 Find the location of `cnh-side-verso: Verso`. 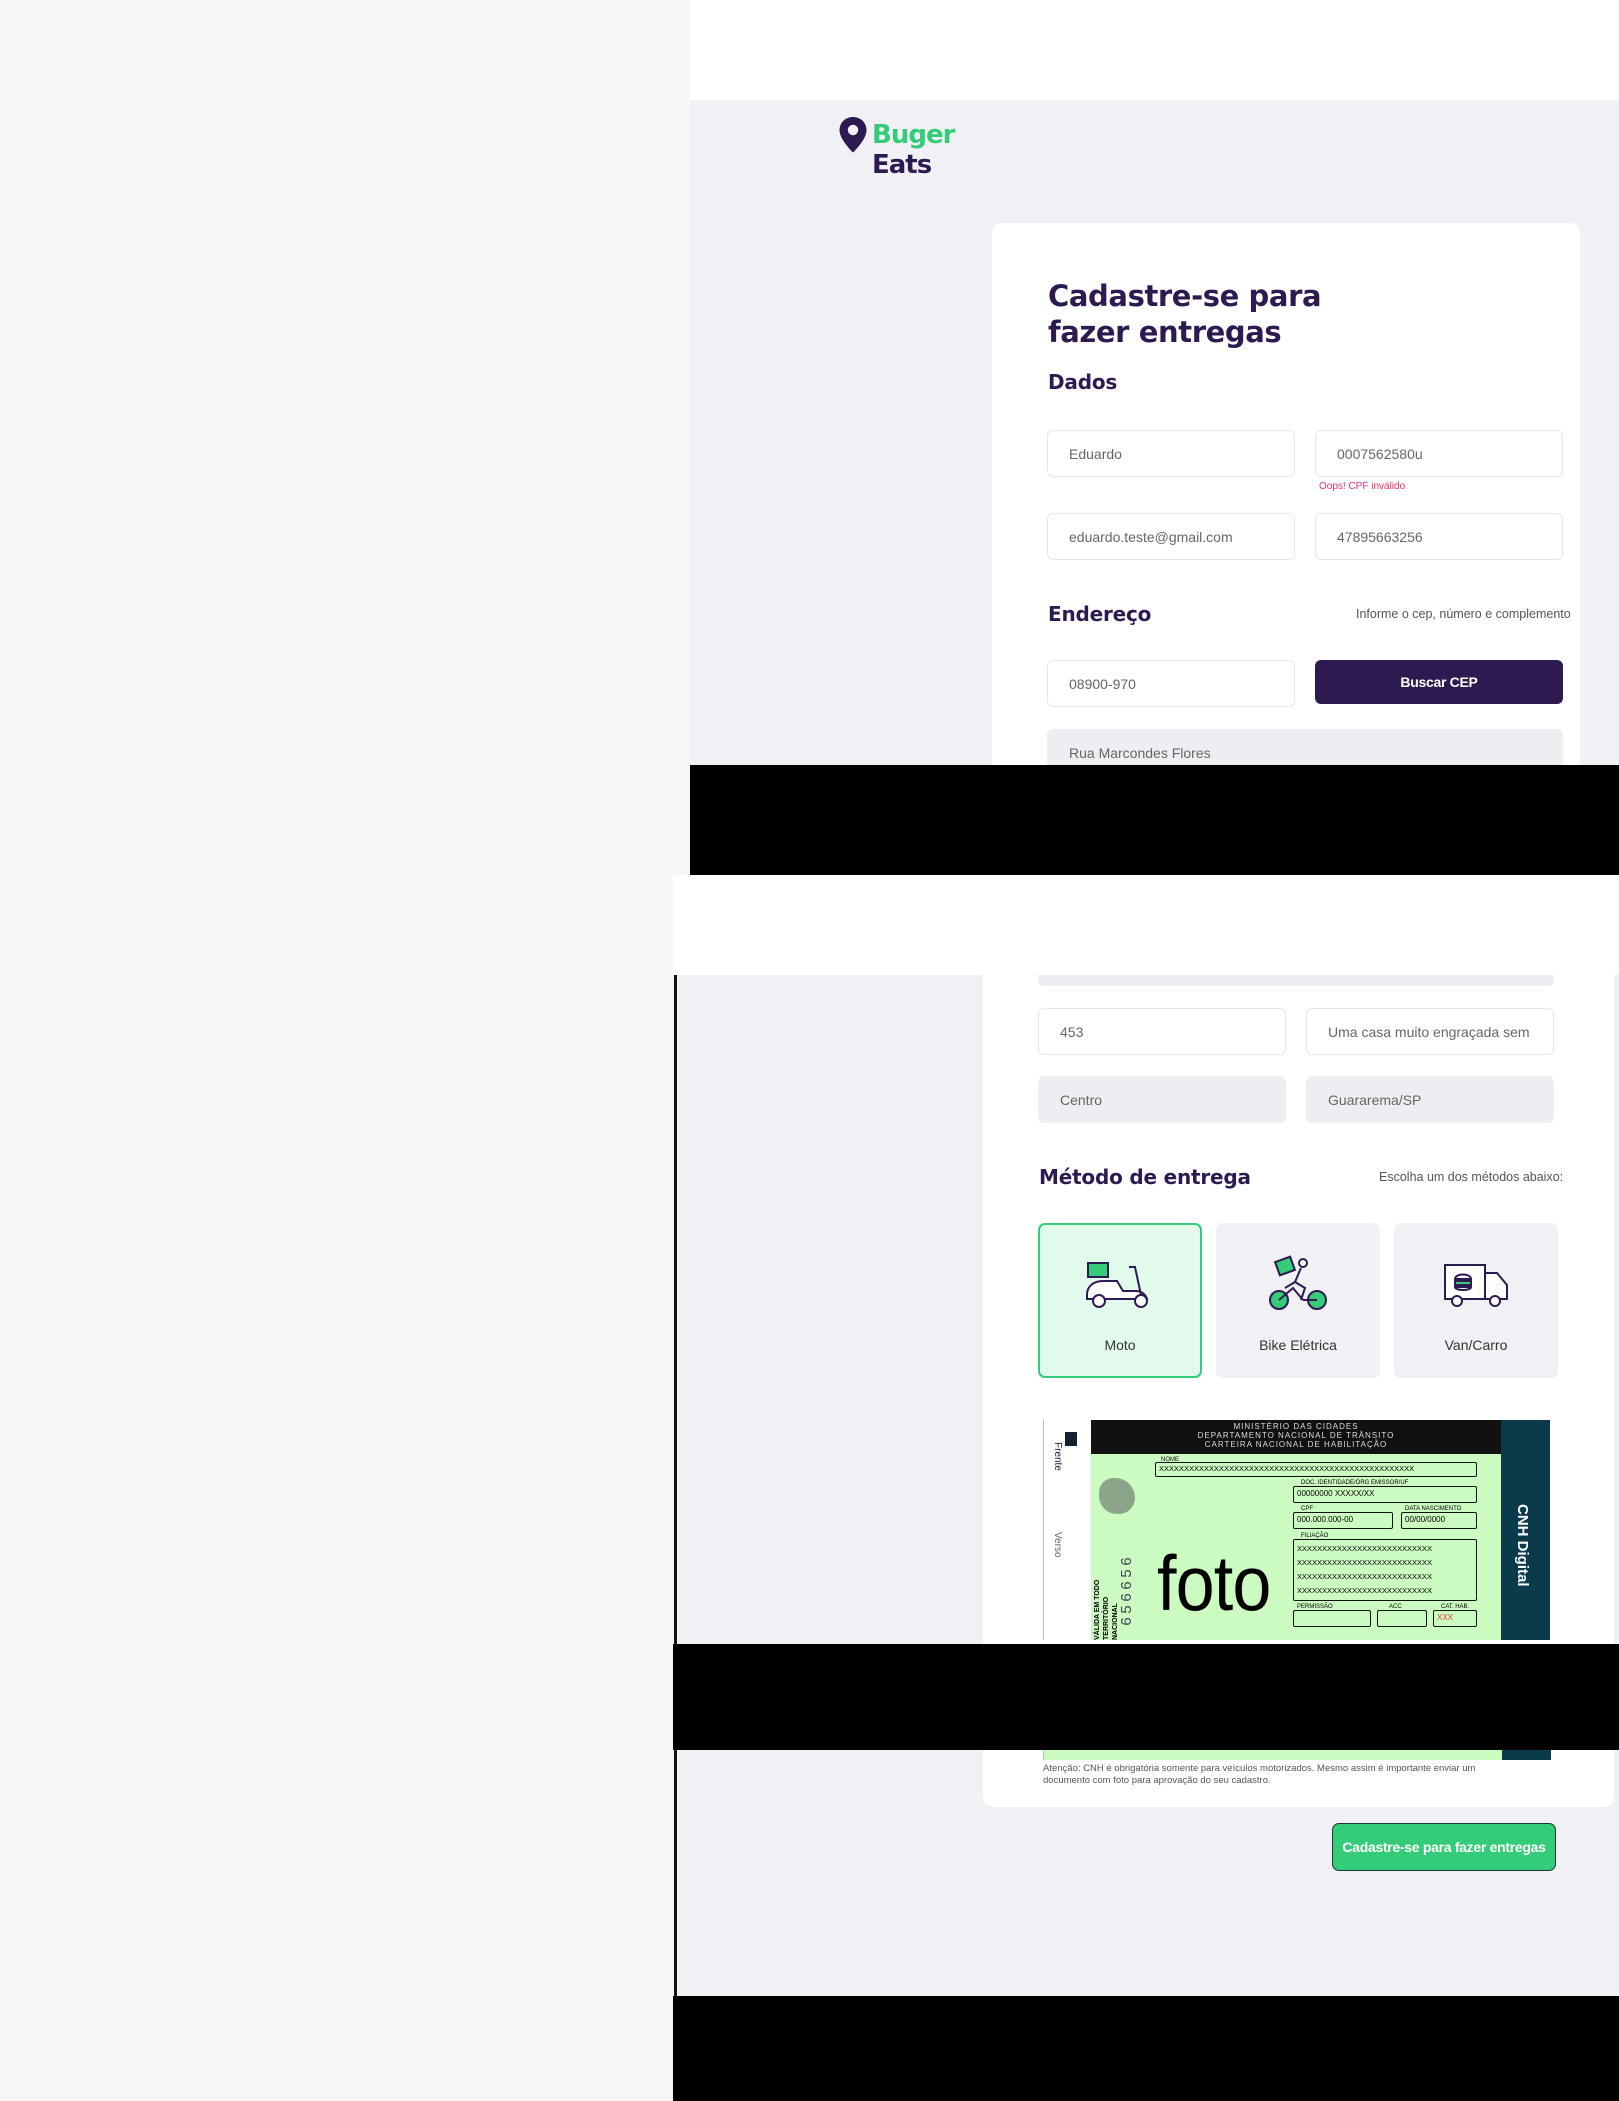

cnh-side-verso: Verso is located at coordinates (1057, 1545).